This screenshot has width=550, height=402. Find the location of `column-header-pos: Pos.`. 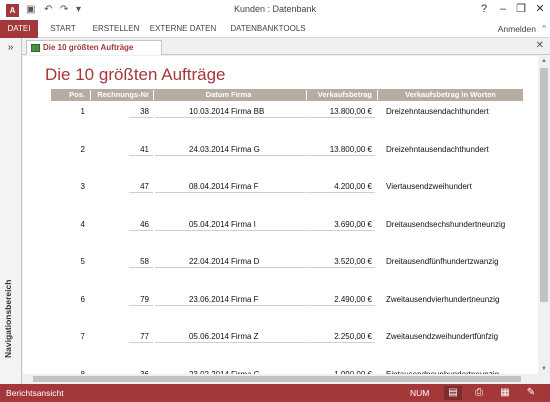

column-header-pos: Pos. is located at coordinates (77, 94).